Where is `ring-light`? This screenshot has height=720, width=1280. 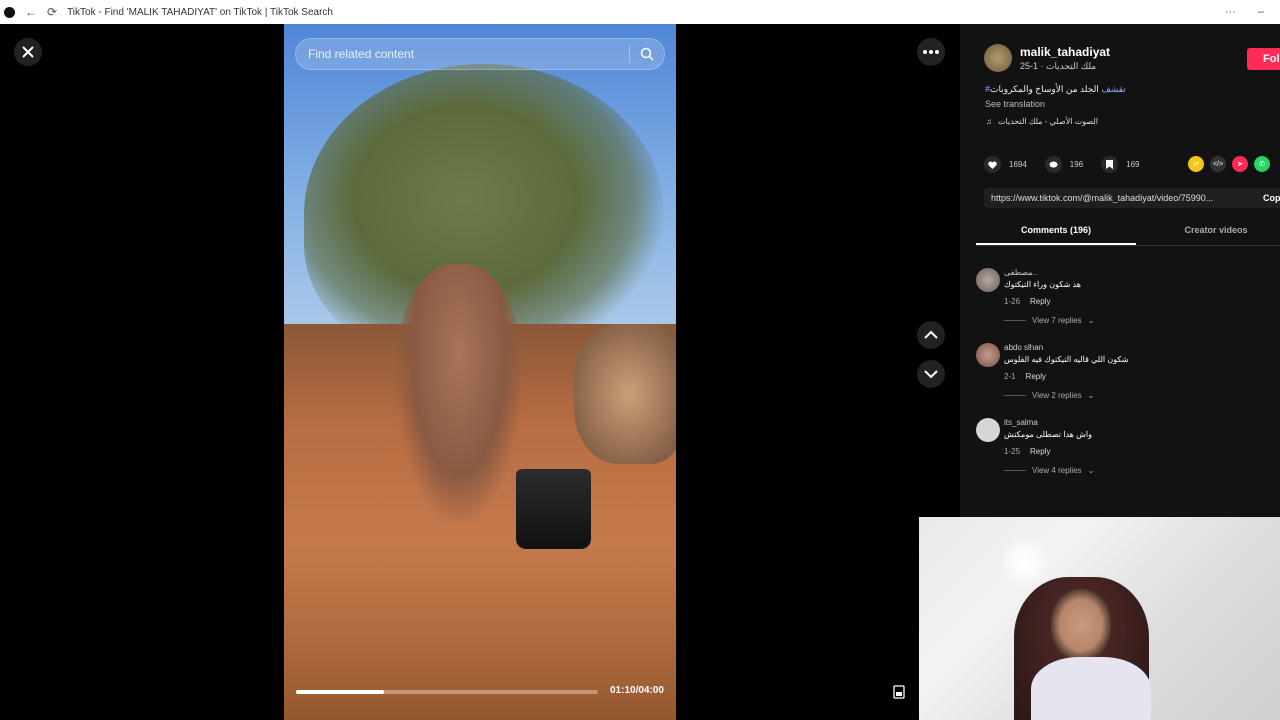 ring-light is located at coordinates (1024, 562).